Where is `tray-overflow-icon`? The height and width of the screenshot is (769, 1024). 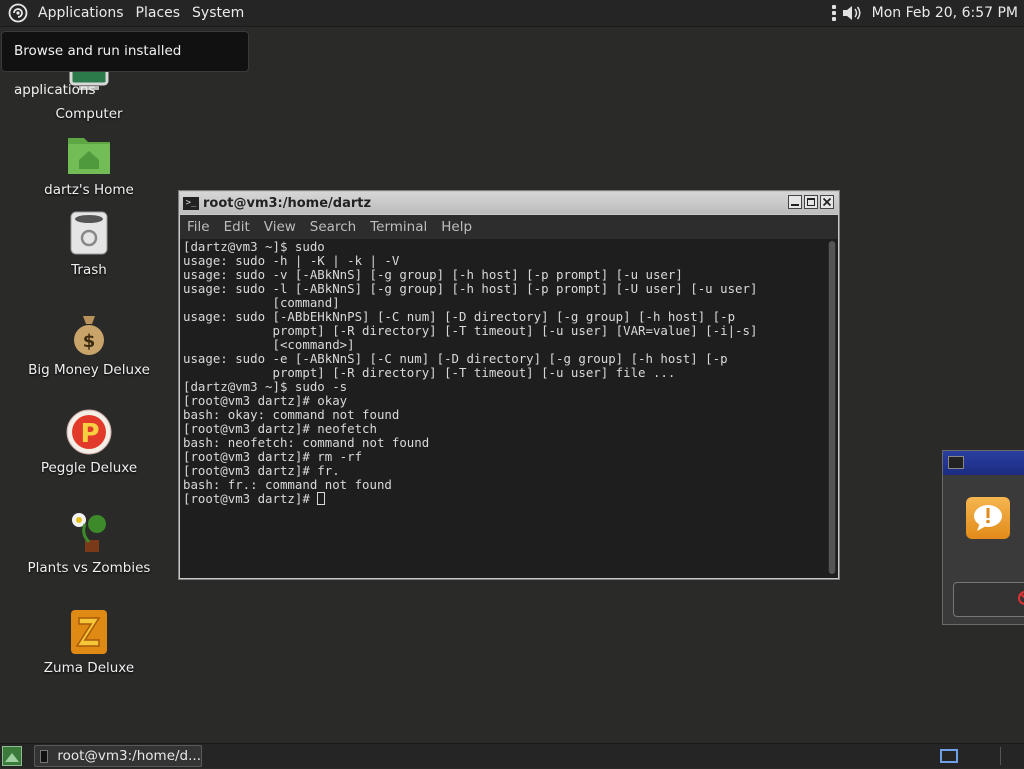
tray-overflow-icon is located at coordinates (833, 13).